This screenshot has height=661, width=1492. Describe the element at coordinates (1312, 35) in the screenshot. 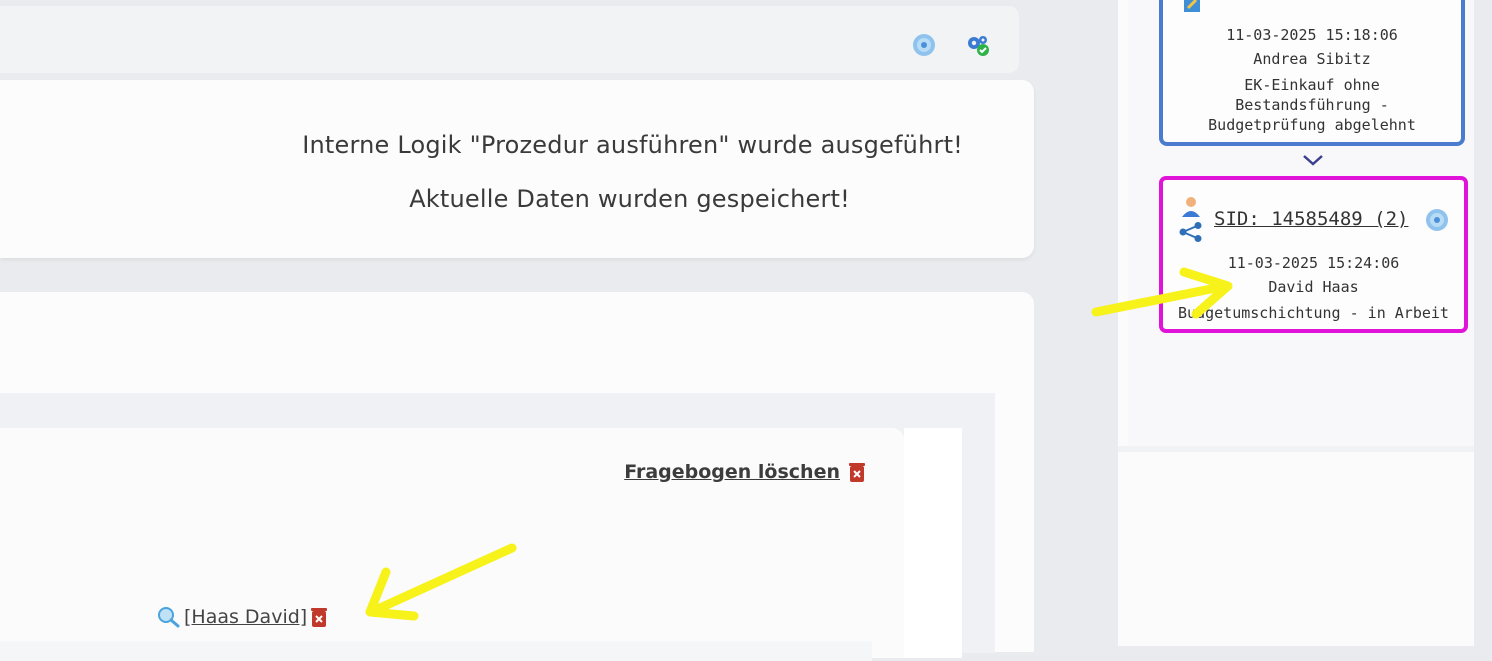

I see `previous-timestamp: 11-03-2025 15:18:06` at that location.